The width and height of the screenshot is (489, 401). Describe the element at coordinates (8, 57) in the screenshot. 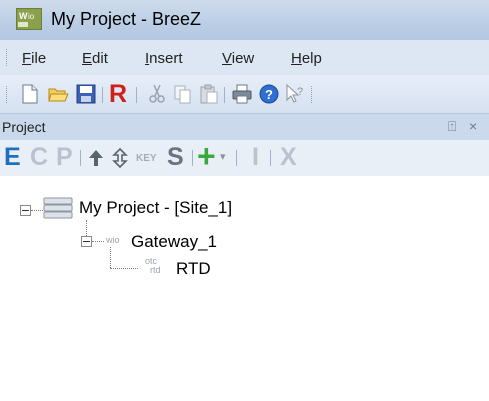

I see `menu-grip` at that location.